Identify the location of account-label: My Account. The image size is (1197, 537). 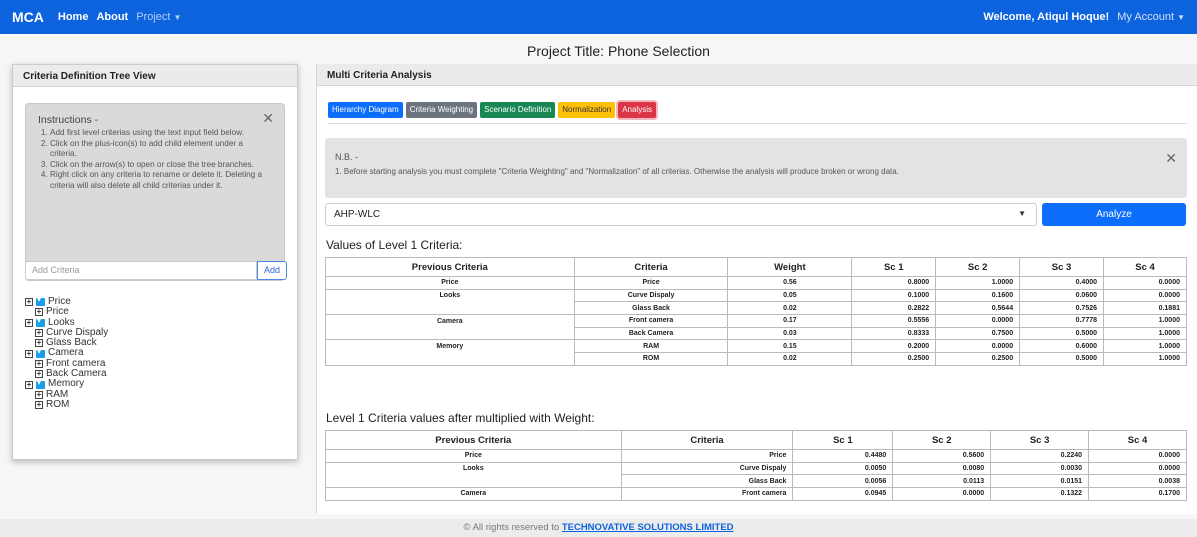
(1146, 17).